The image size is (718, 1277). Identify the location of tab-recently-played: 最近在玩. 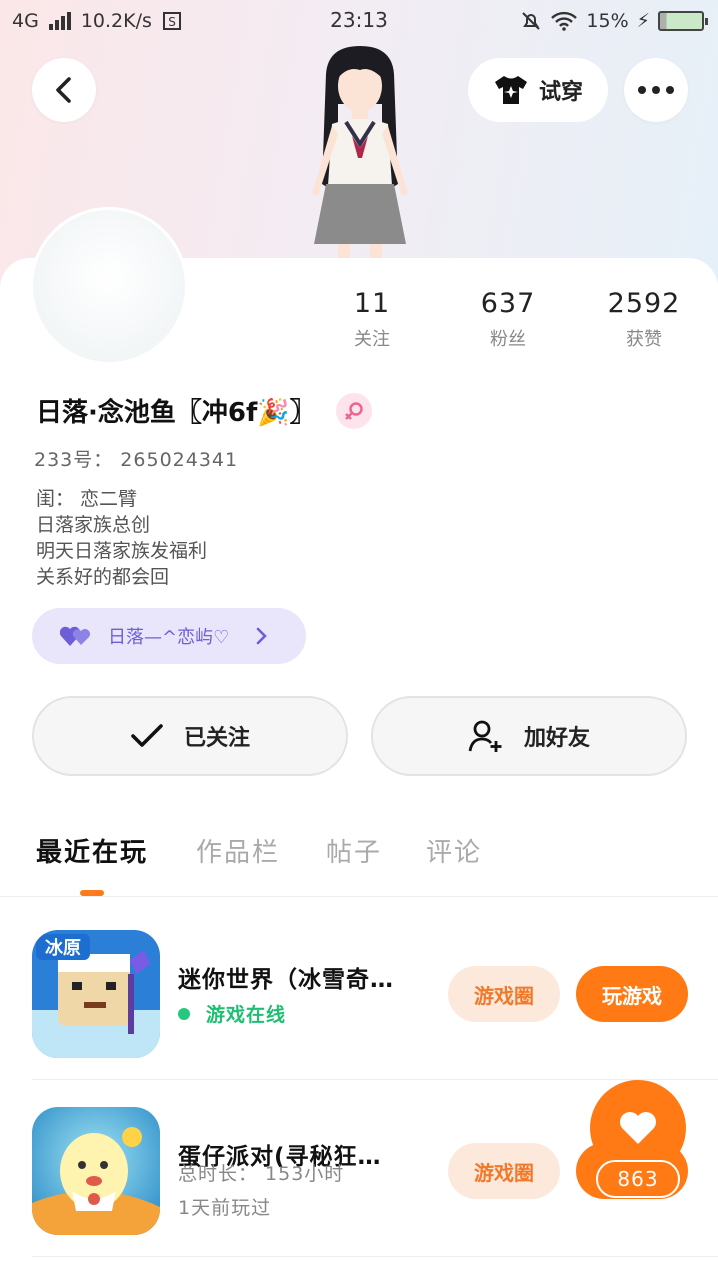
(92, 850).